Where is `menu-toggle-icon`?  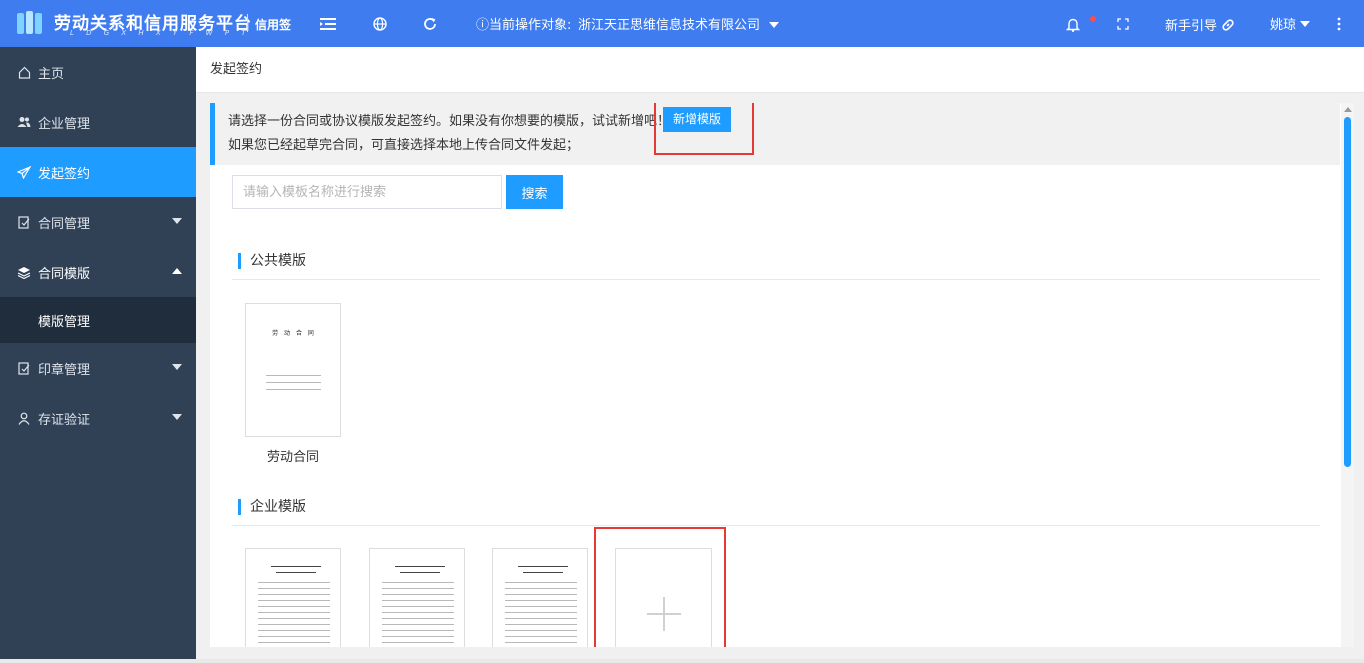 menu-toggle-icon is located at coordinates (328, 24).